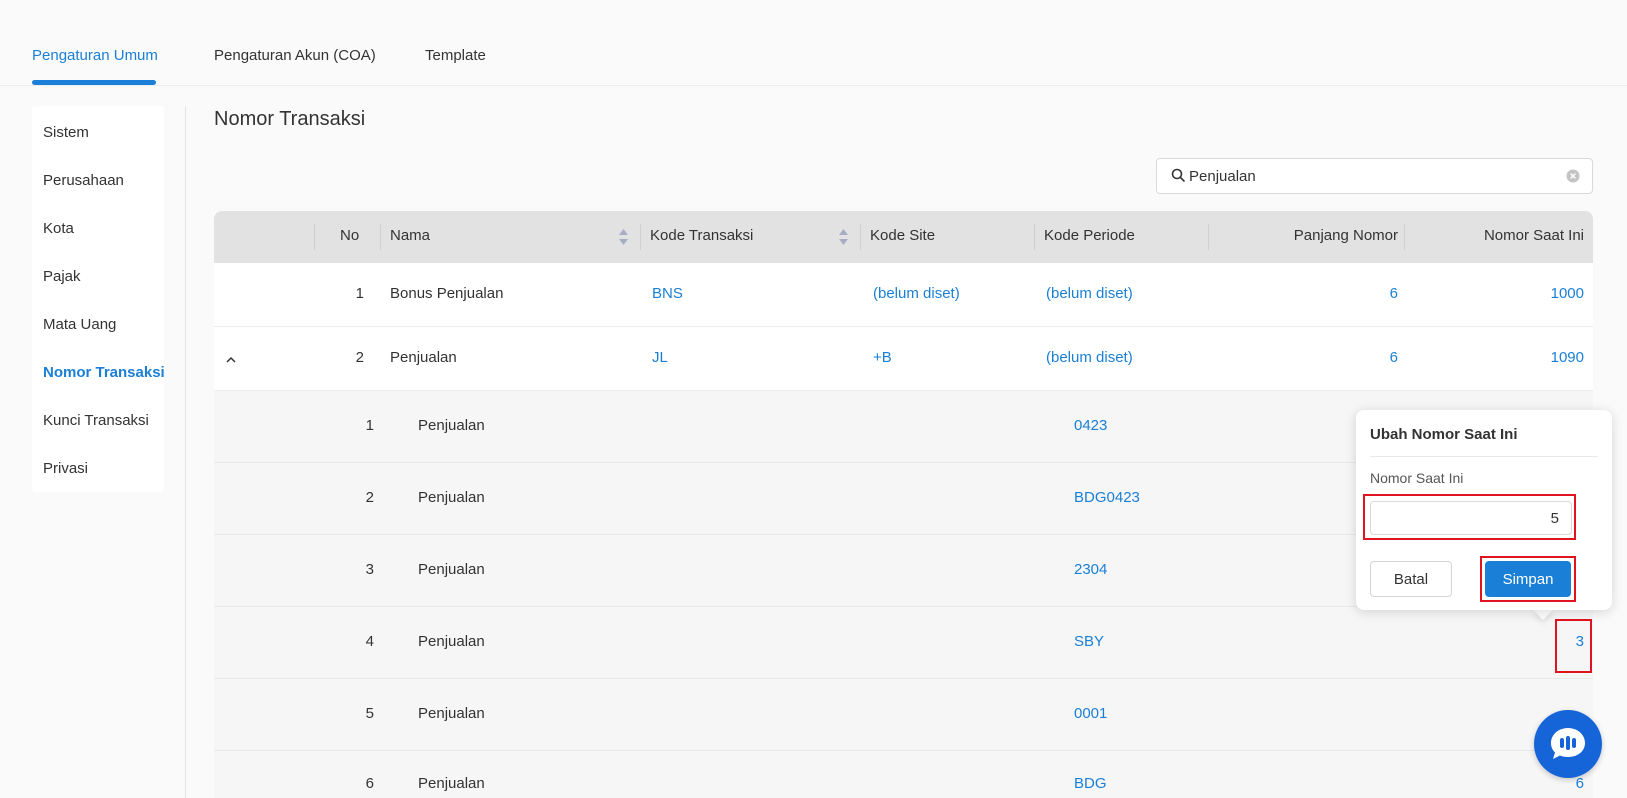 This screenshot has width=1627, height=798. Describe the element at coordinates (903, 643) in the screenshot. I see `sub-row: 4 Penjualan SBY 3` at that location.